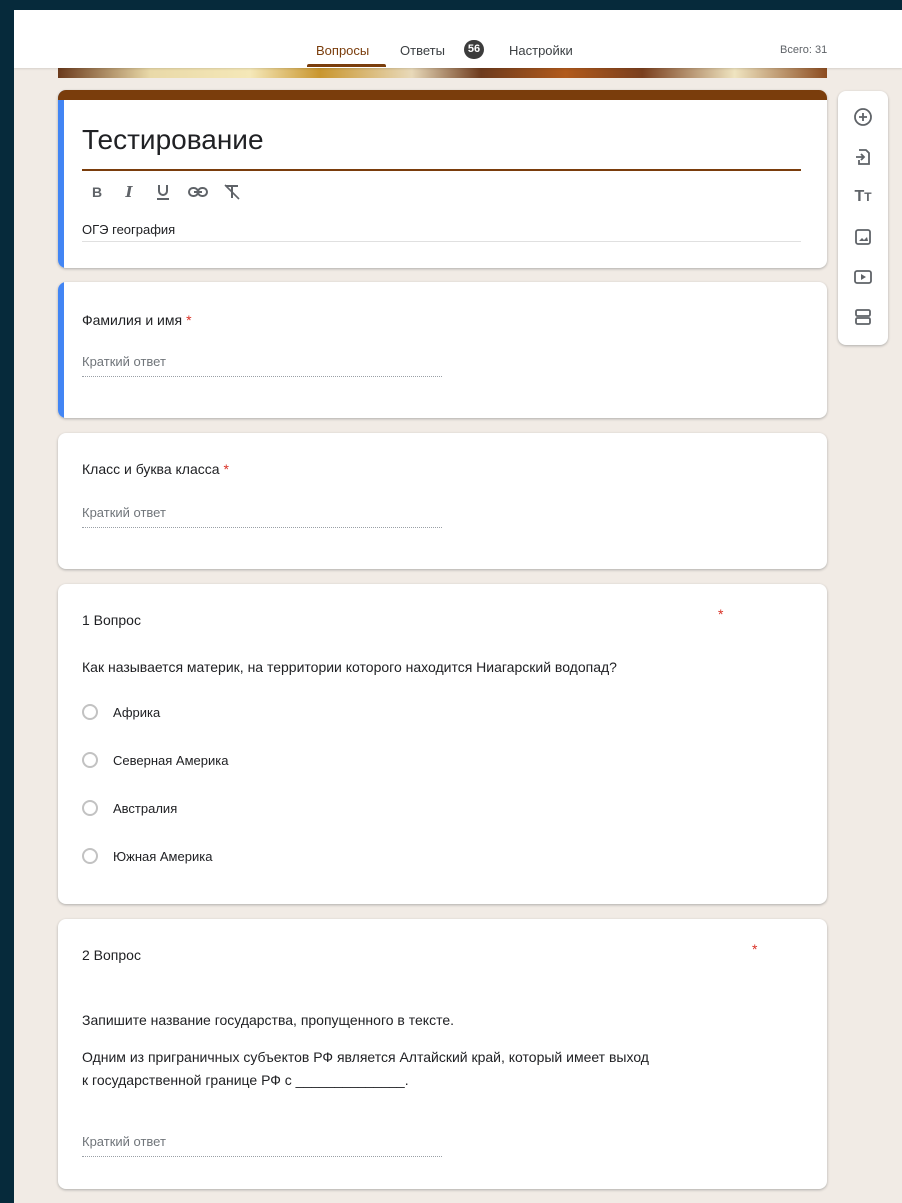  I want to click on top-bar: Вопросы Ответы 56 Настройки Всего: 31, so click(458, 39).